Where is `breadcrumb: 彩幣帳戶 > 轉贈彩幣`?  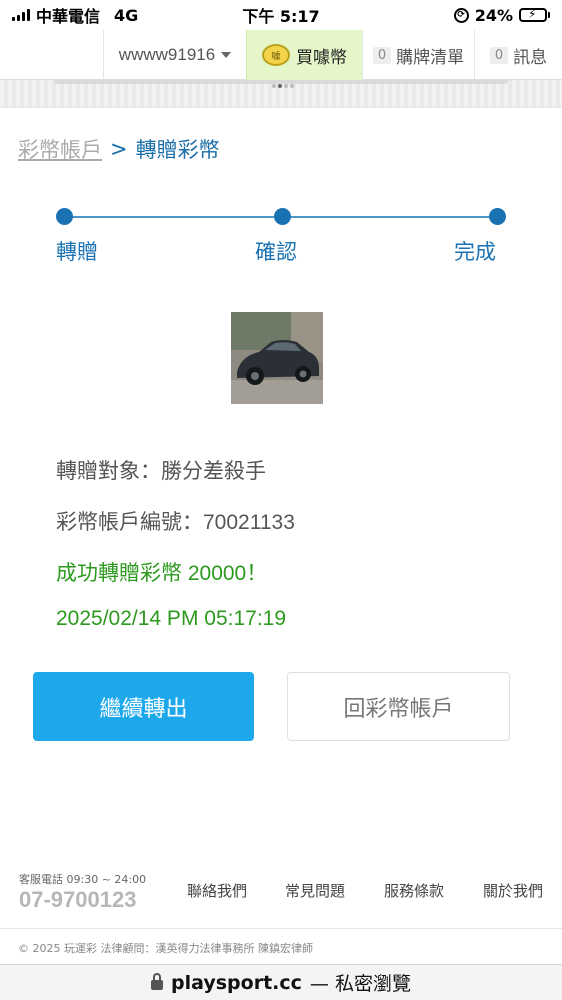 breadcrumb: 彩幣帳戶 > 轉贈彩幣 is located at coordinates (119, 149).